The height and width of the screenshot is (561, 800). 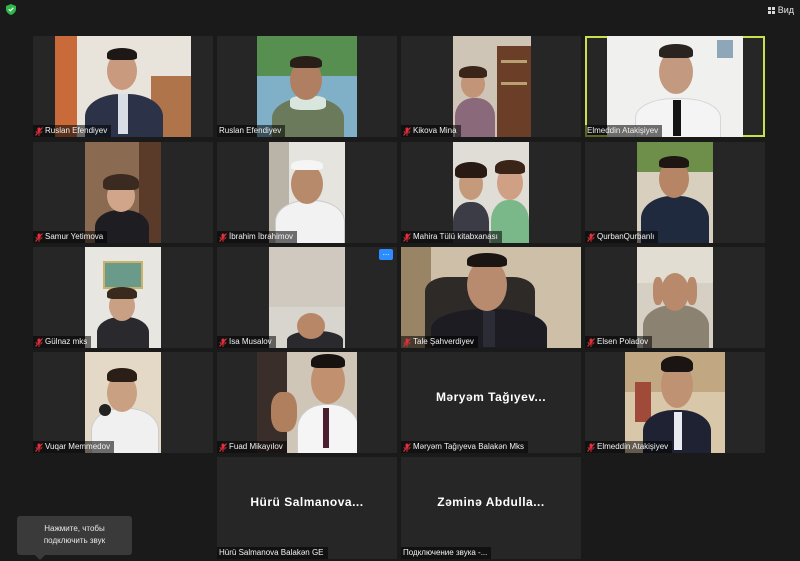 What do you see at coordinates (435, 130) in the screenshot?
I see `participant-name: Kikova Mina` at bounding box center [435, 130].